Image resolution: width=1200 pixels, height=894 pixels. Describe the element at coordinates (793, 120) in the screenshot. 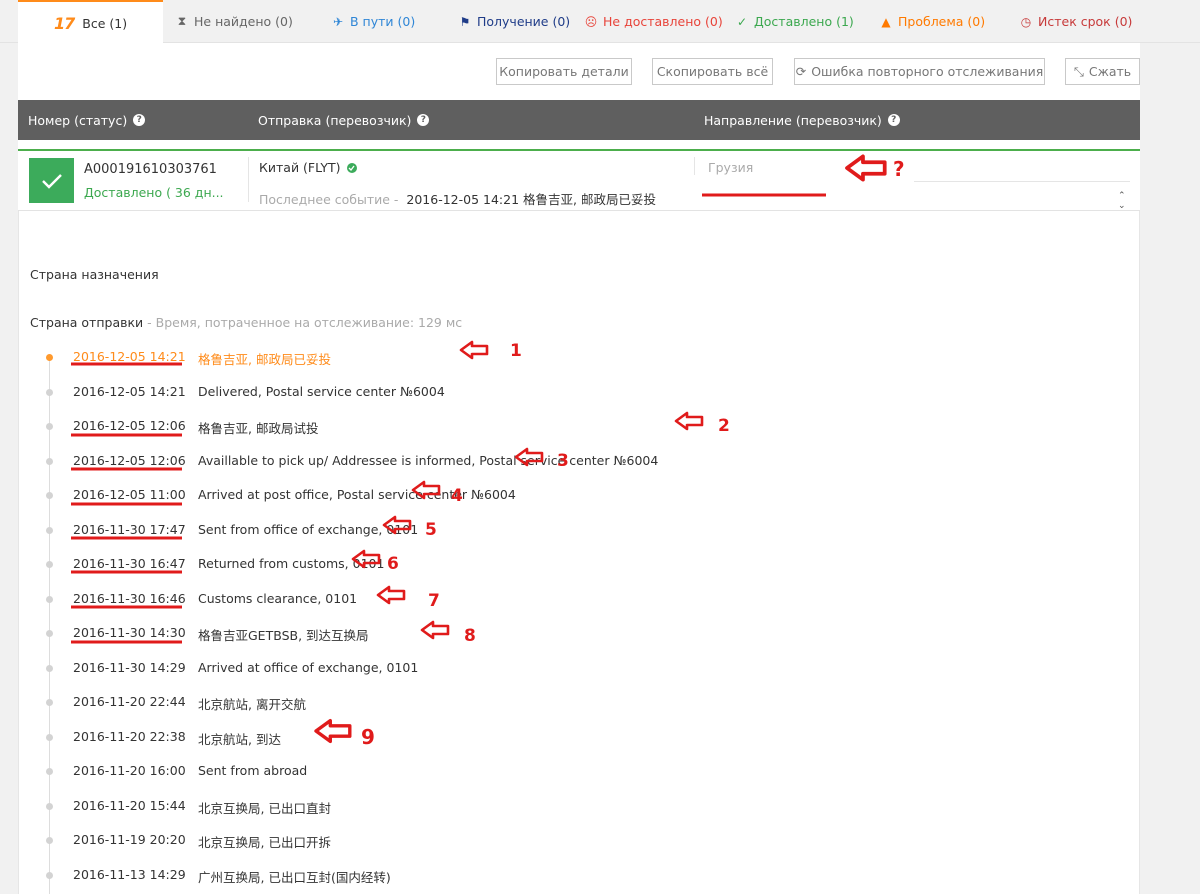

I see `header-label: Направление (перевозчик)` at that location.